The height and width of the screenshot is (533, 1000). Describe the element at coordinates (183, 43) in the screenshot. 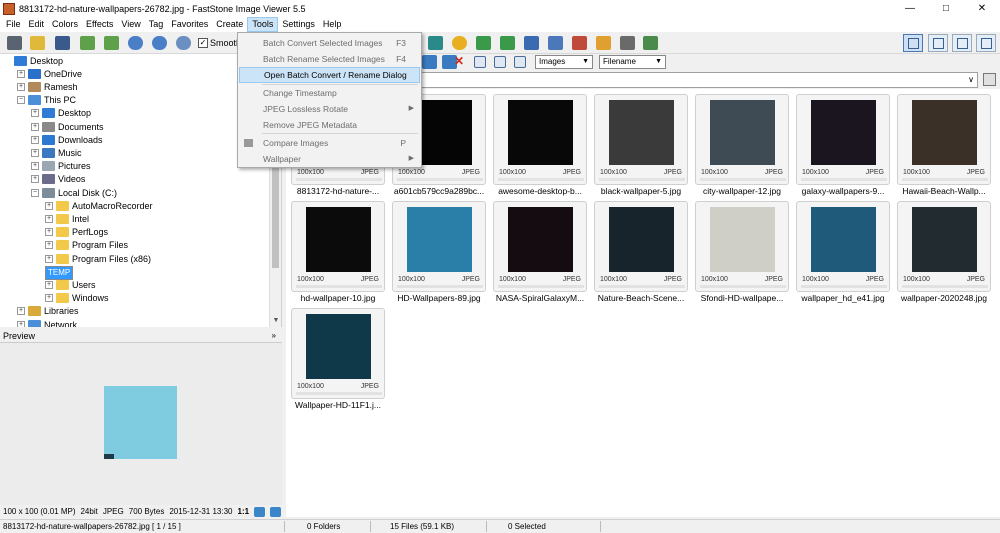

I see `actual-size-icon` at that location.